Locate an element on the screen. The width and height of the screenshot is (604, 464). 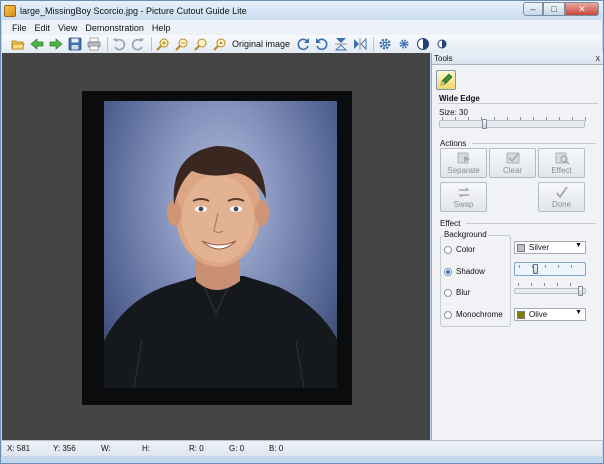
menu-file: File is located at coordinates (19, 28).